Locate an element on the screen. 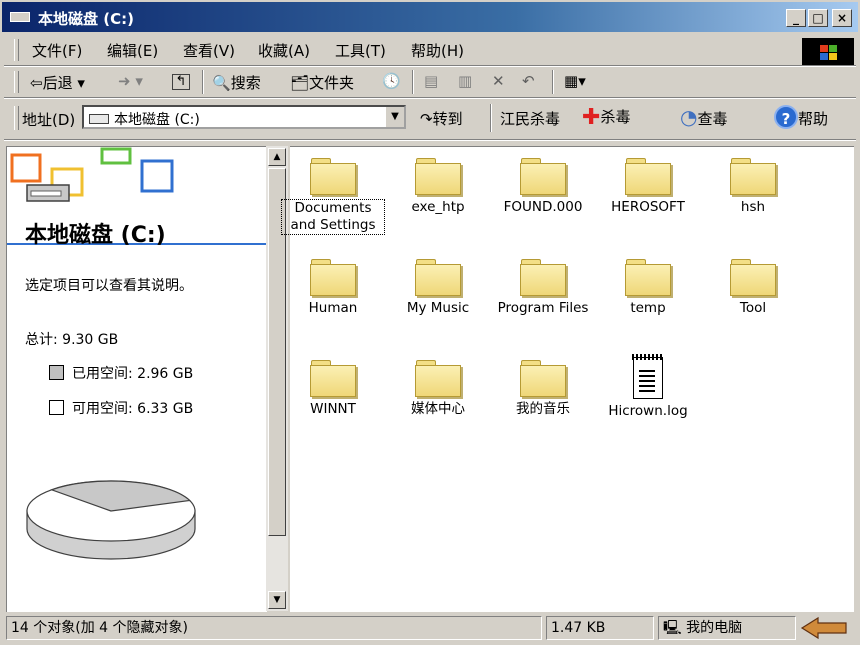 This screenshot has width=860, height=645. addressbar-divider is located at coordinates (430, 140).